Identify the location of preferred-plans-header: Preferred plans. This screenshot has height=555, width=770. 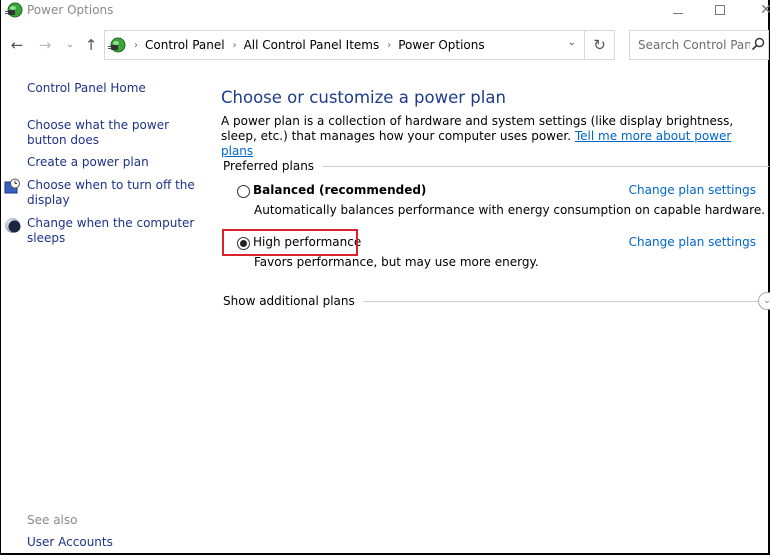
(496, 166).